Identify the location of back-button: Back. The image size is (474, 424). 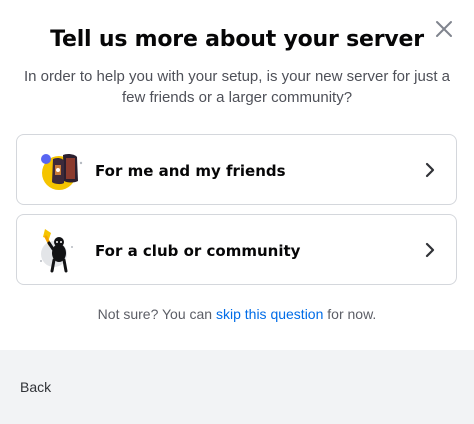
(35, 387).